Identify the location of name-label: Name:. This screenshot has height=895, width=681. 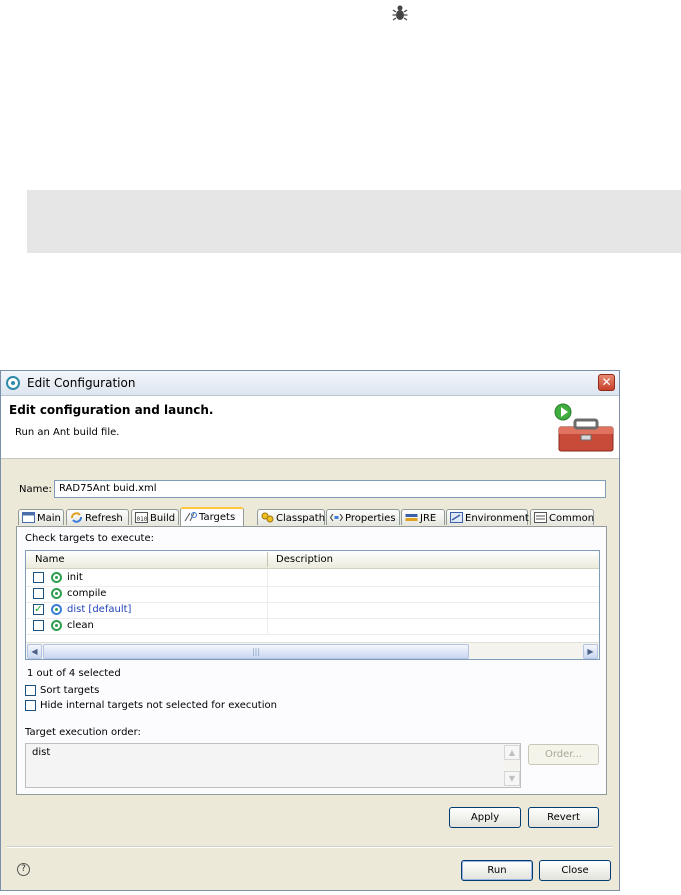
(35, 489).